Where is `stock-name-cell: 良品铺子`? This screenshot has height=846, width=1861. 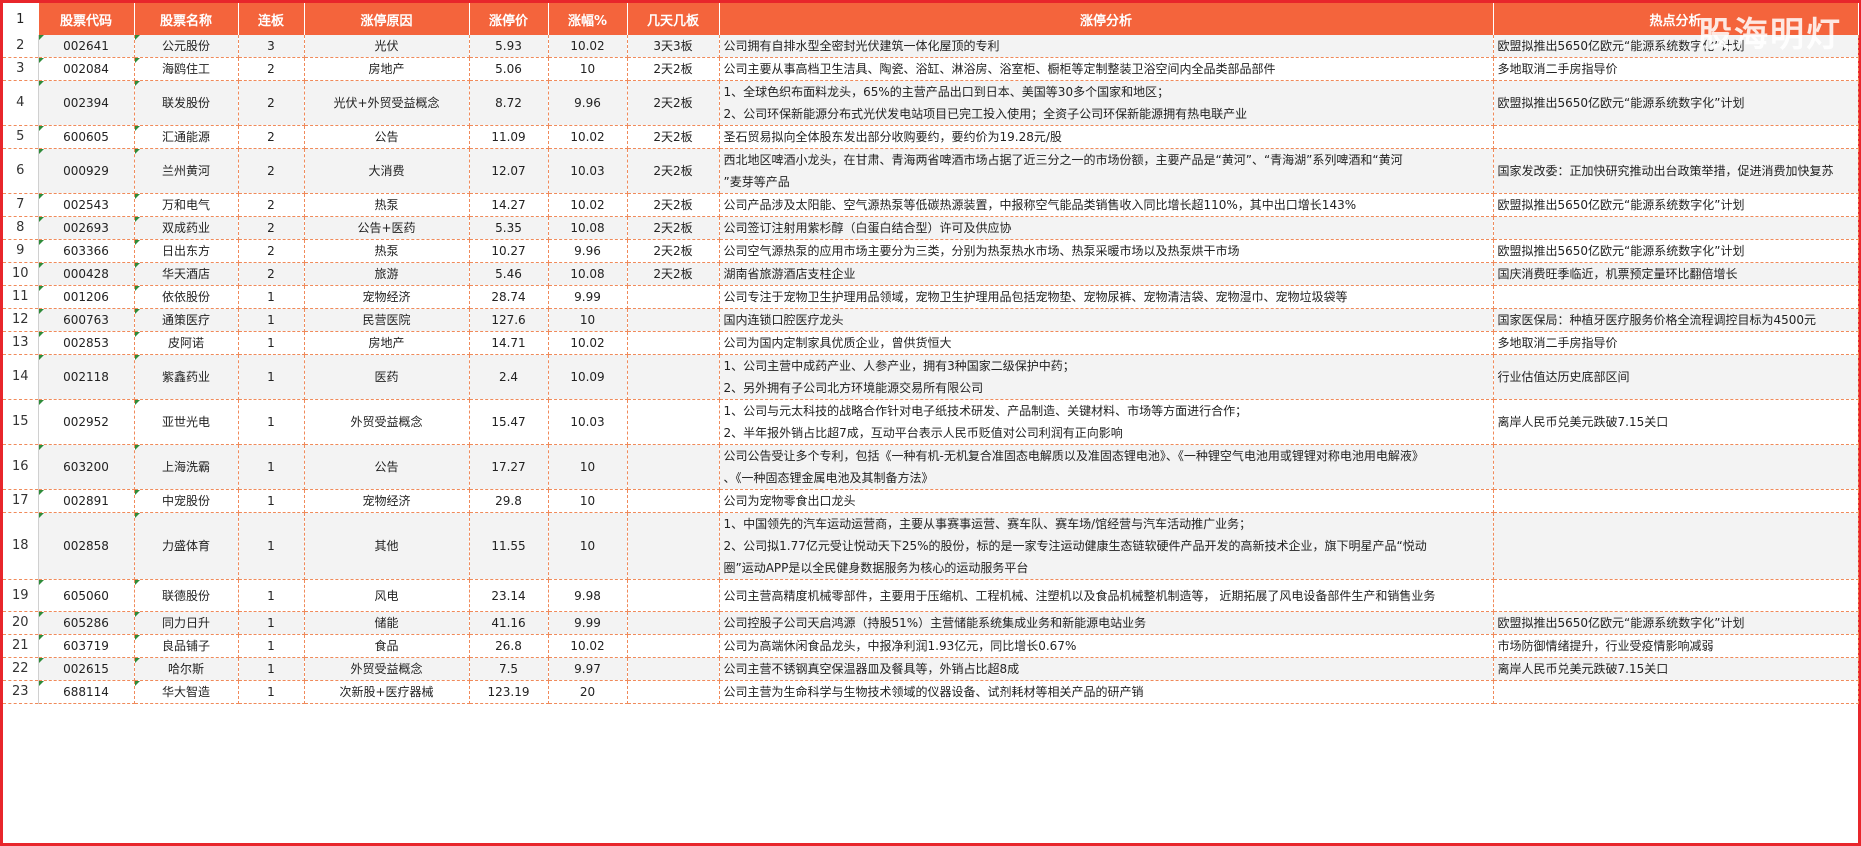
stock-name-cell: 良品铺子 is located at coordinates (186, 646).